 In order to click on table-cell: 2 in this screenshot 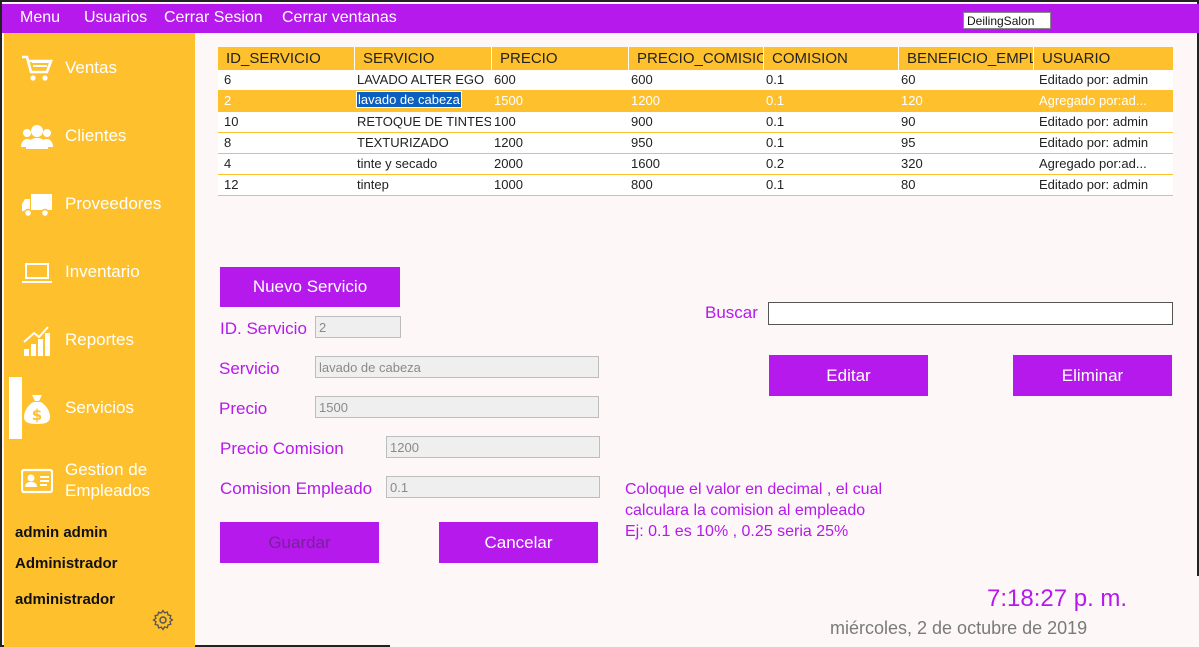, I will do `click(228, 100)`.